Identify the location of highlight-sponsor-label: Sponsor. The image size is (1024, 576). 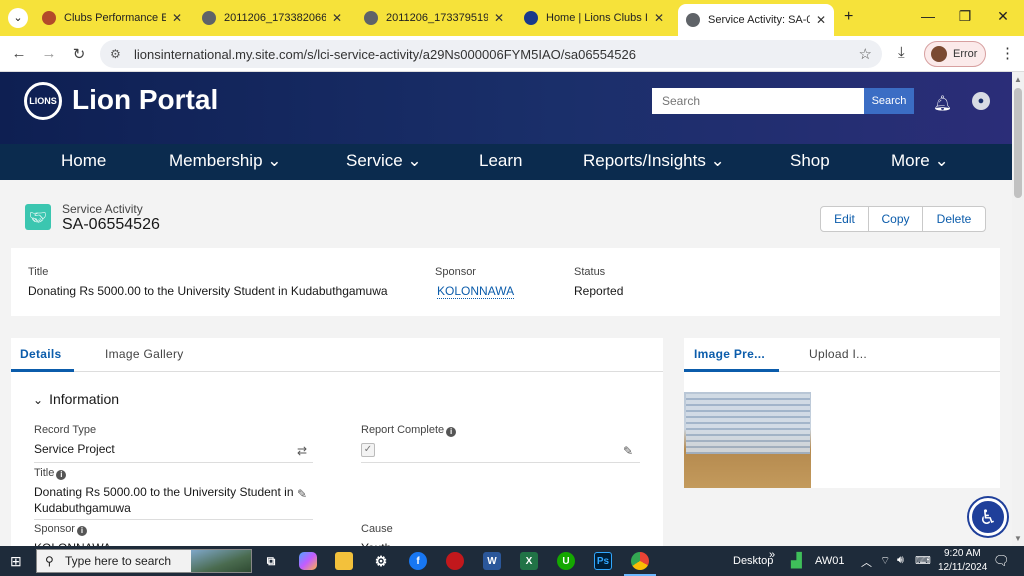
(455, 272).